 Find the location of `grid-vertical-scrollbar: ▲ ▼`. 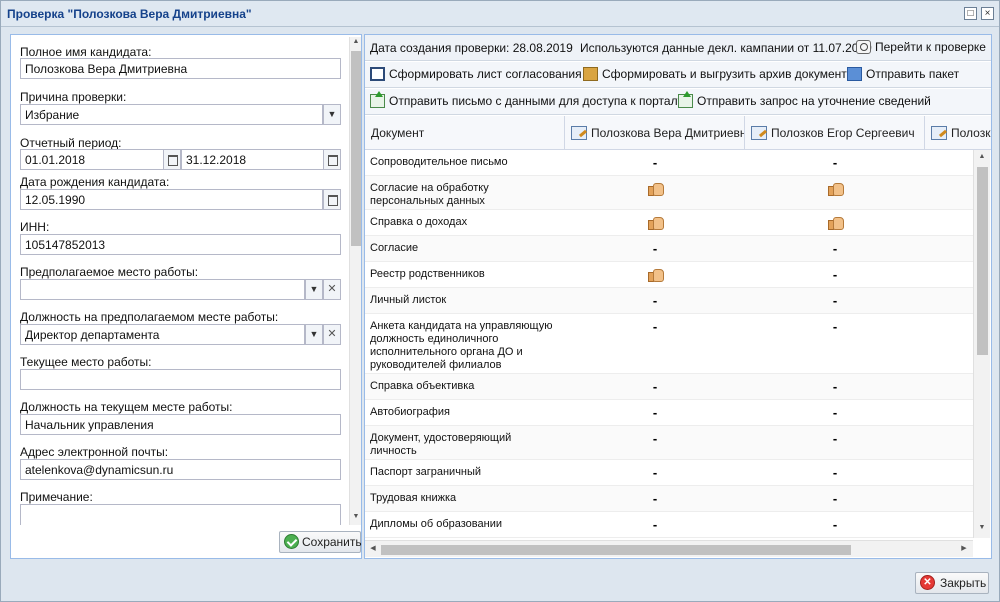

grid-vertical-scrollbar: ▲ ▼ is located at coordinates (981, 344).